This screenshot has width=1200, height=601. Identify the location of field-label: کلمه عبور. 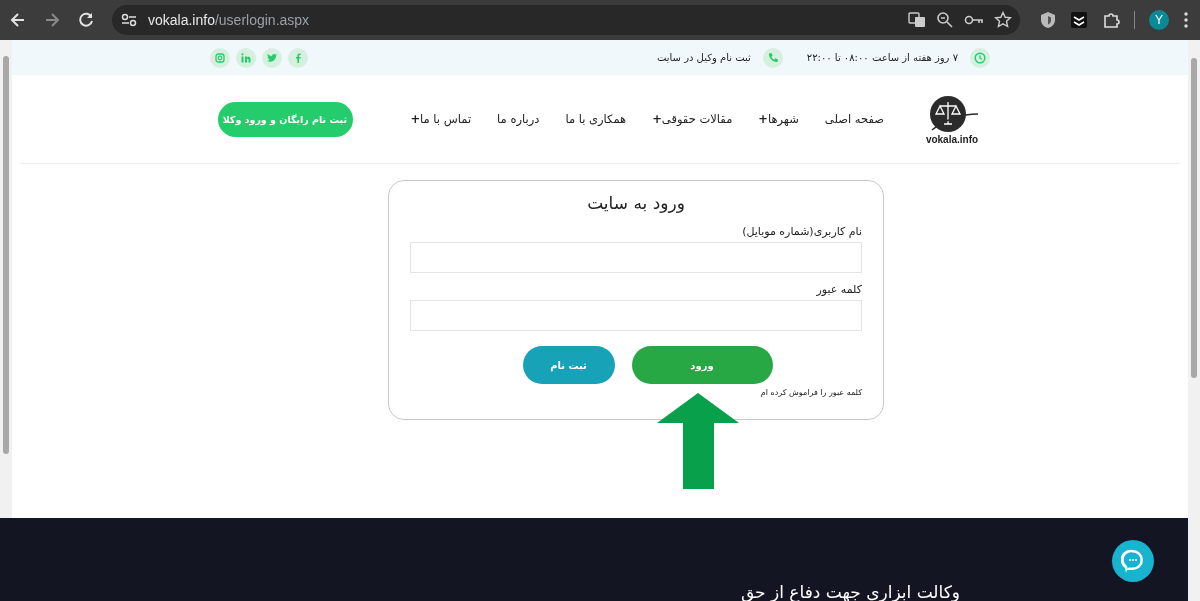
(838, 289).